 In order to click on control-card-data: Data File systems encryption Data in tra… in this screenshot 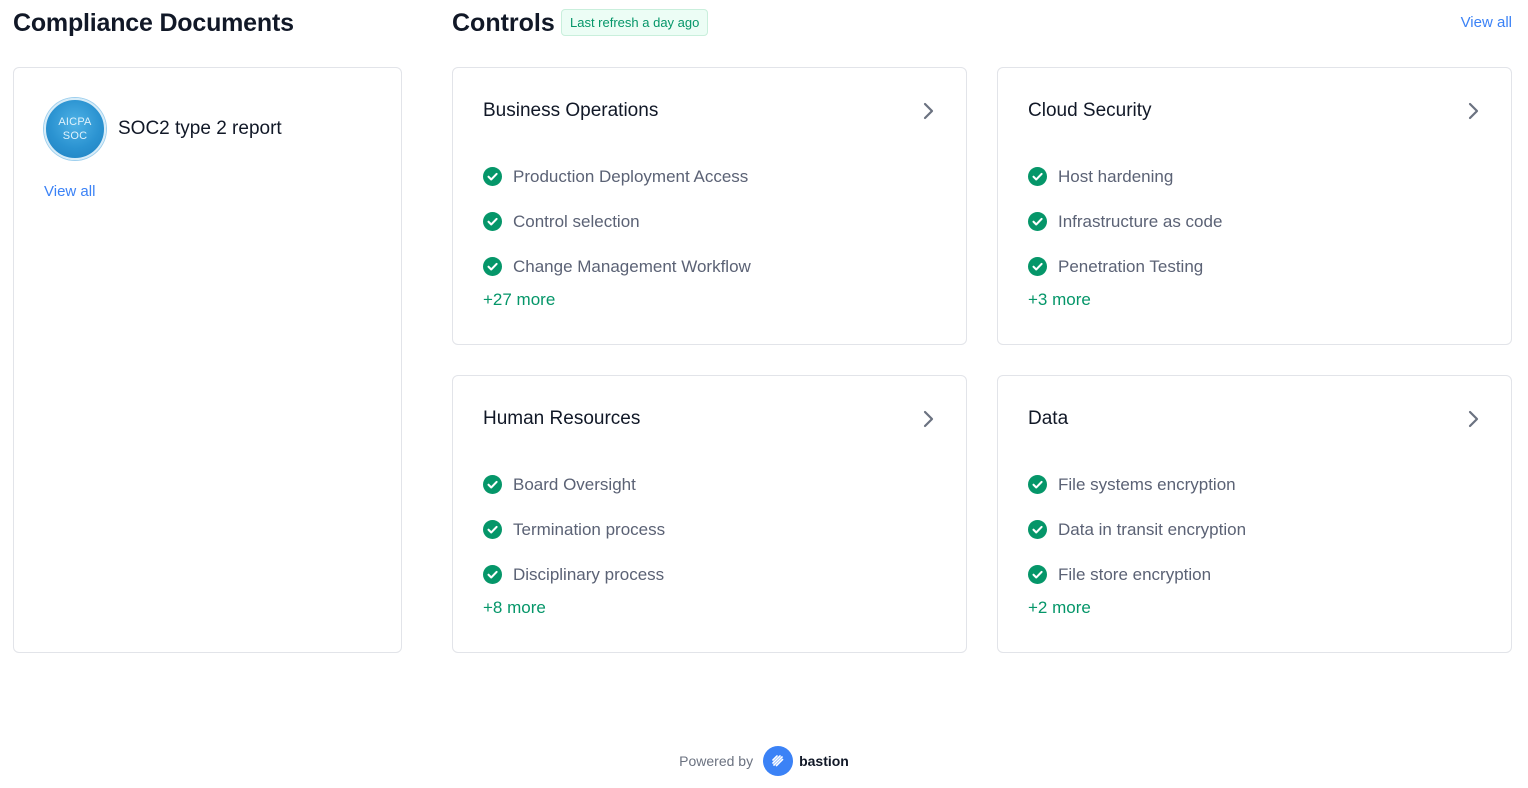, I will do `click(1254, 514)`.